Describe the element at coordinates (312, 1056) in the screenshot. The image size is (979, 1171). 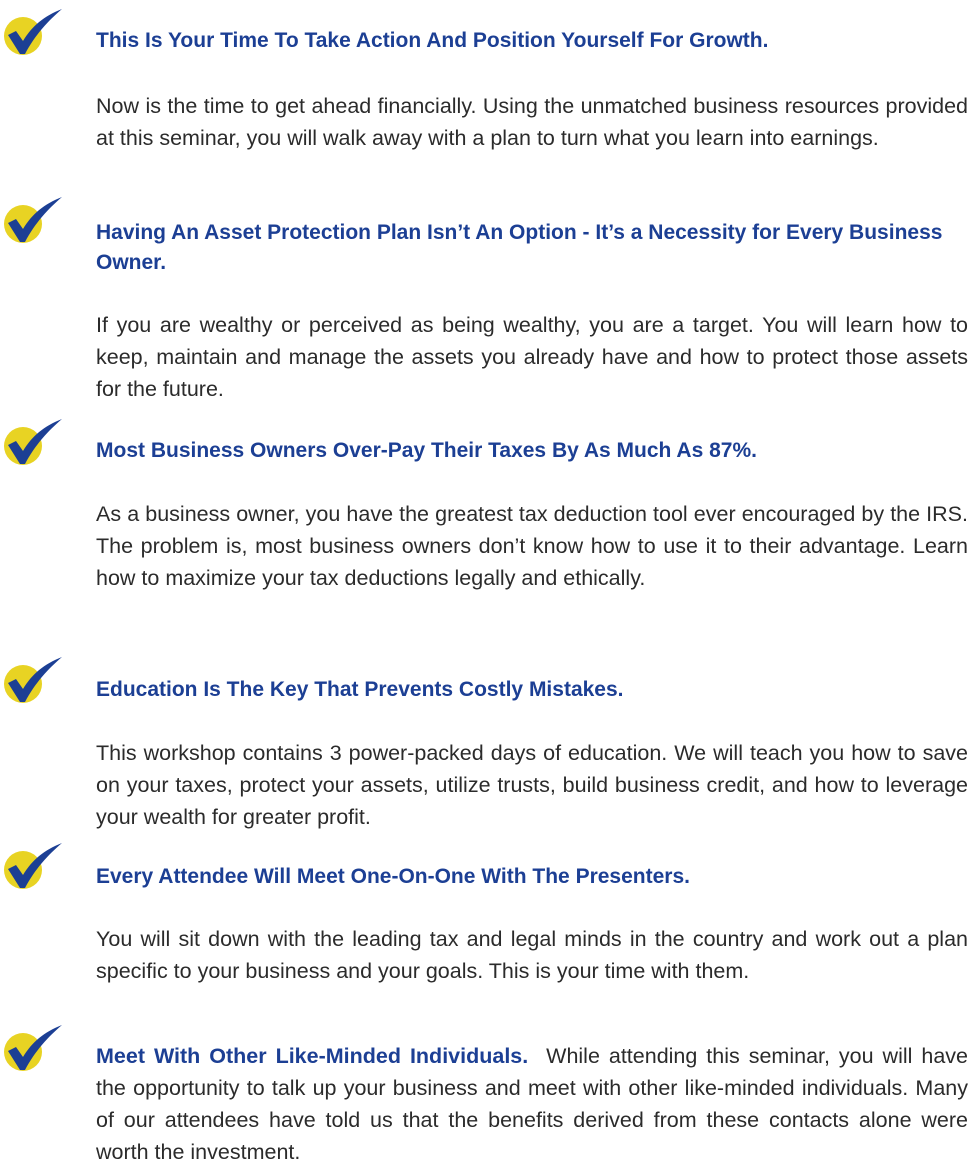
I see `benefit-heading: Meet With Other Like-Minded Individuals.` at that location.